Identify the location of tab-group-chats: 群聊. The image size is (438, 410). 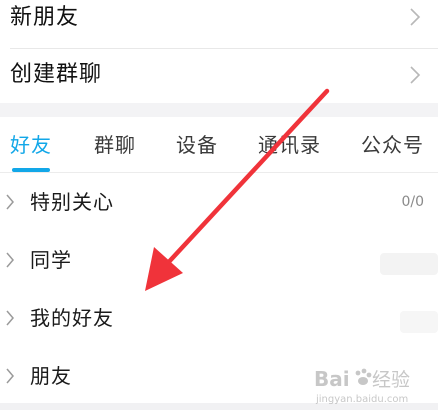
(115, 145).